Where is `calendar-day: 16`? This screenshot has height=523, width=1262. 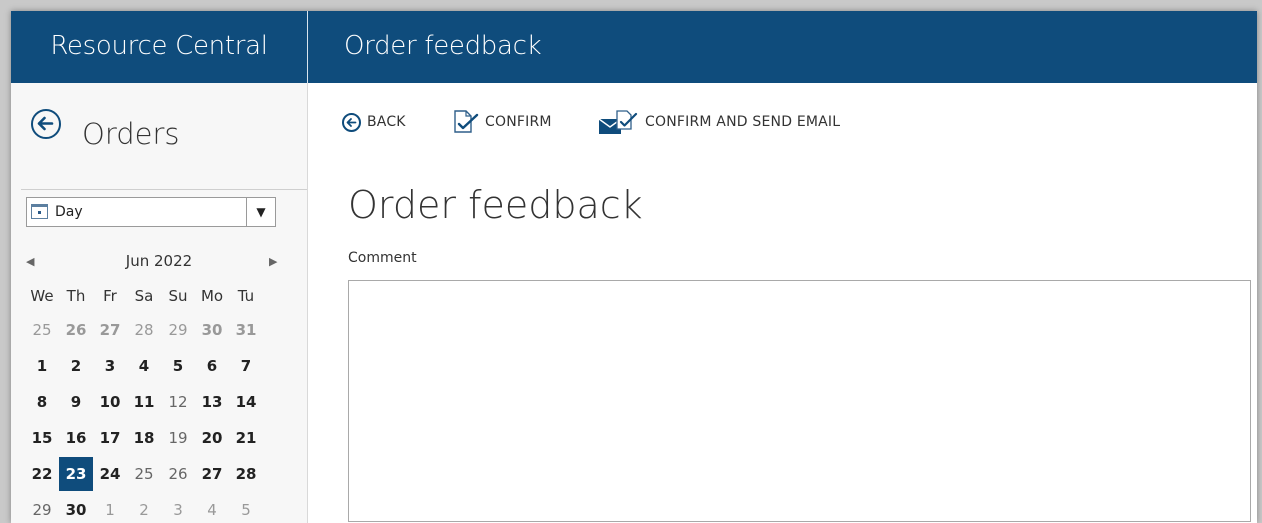 calendar-day: 16 is located at coordinates (76, 438).